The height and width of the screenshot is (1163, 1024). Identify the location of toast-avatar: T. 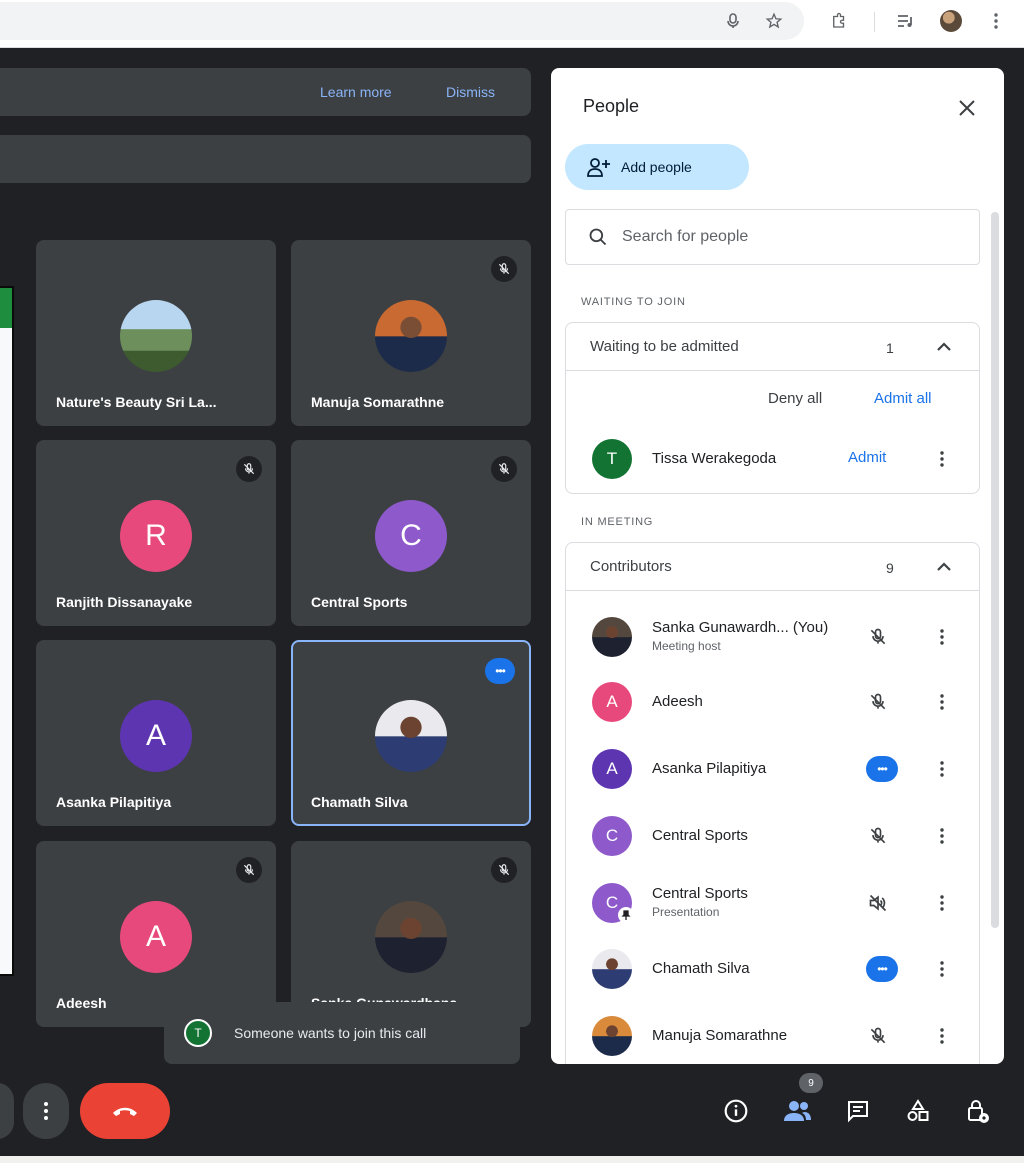
(198, 1033).